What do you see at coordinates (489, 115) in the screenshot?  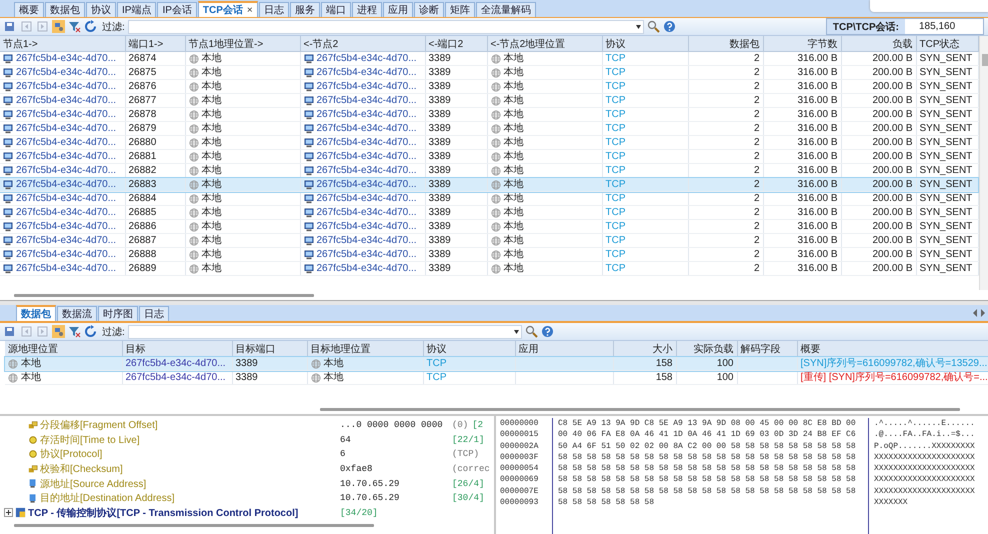 I see `session-row: 267fc5b4-e34c-4d70... 26878 本地 267fc5b4-e34c-4d70... 3389 本地 TCP 2 316.00 B 200.00 B SYN_SENT` at bounding box center [489, 115].